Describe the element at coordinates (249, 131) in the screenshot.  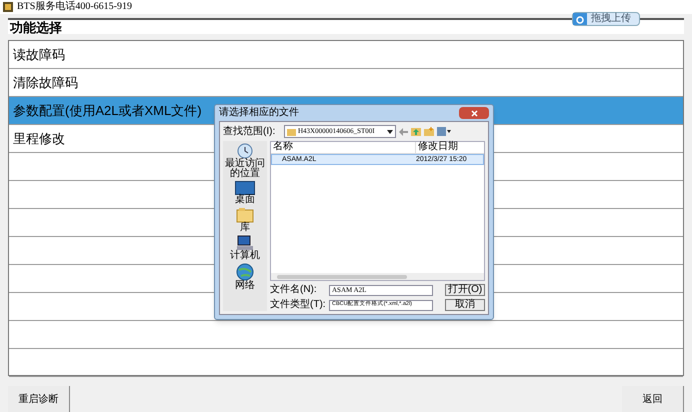
I see `look-in-label: 查找范围(I):` at that location.